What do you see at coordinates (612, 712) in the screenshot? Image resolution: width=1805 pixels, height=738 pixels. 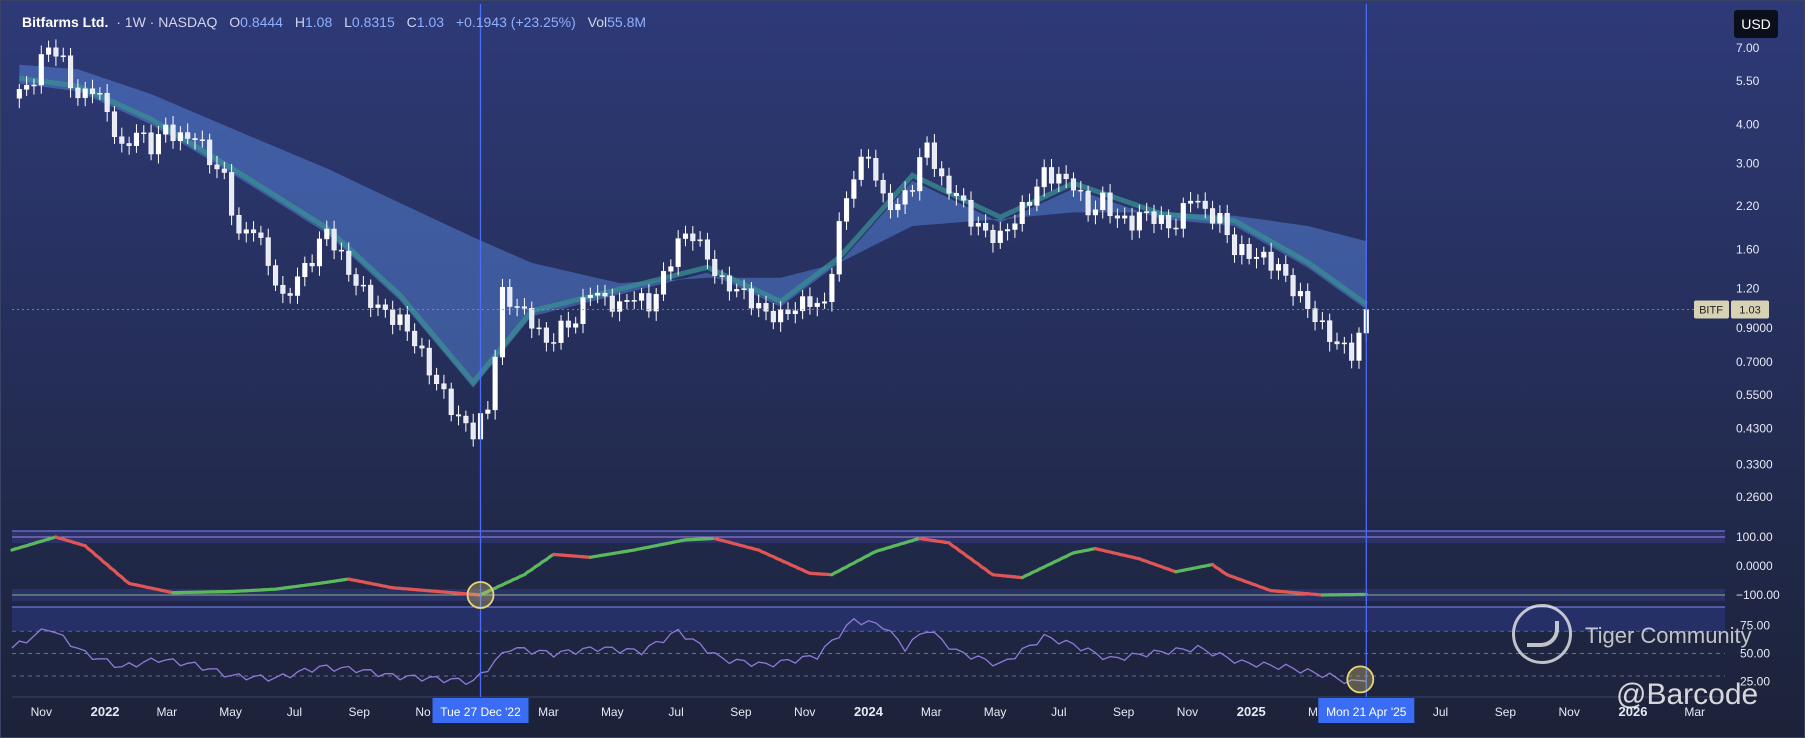 I see `time-tick-label: May` at bounding box center [612, 712].